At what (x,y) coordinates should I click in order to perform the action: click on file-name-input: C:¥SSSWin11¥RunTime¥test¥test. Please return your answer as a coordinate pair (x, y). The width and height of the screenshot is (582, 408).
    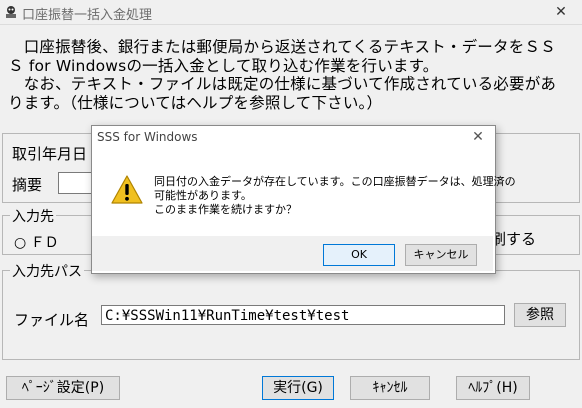
    Looking at the image, I should click on (303, 315).